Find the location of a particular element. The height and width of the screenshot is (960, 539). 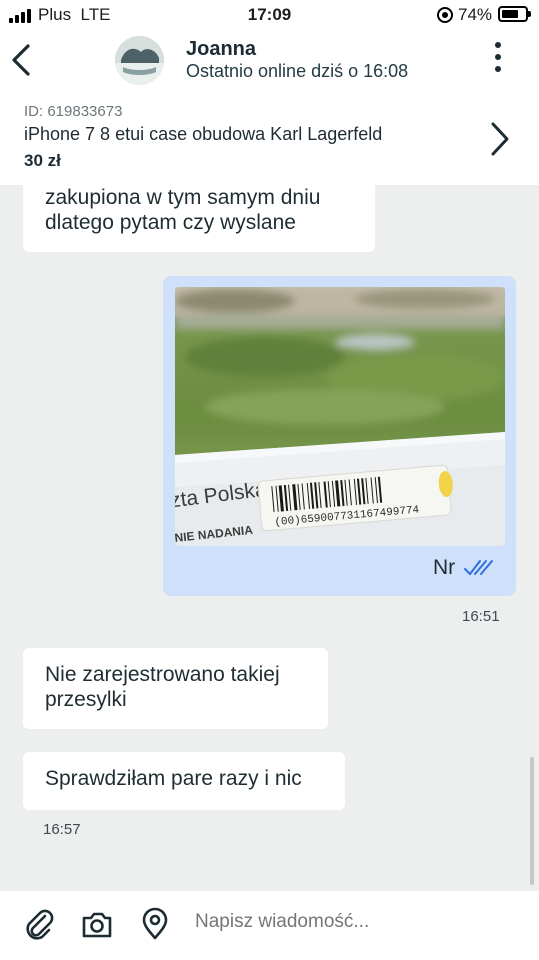

contact-name: Joanna is located at coordinates (221, 49).